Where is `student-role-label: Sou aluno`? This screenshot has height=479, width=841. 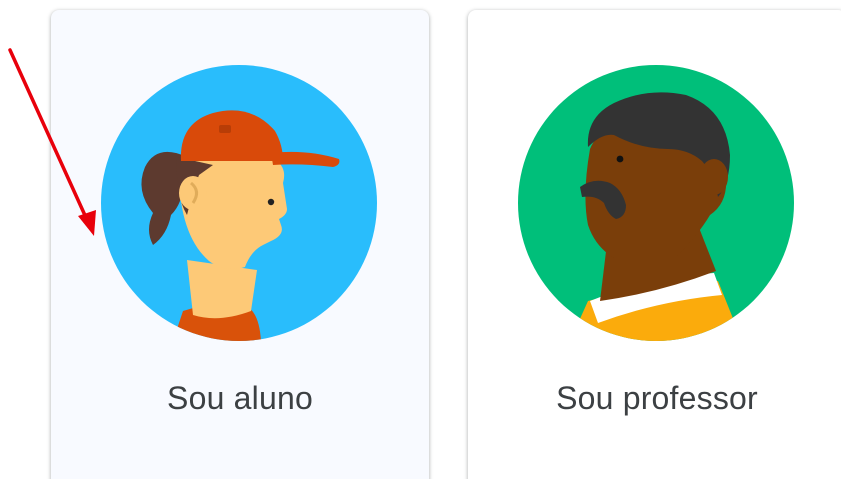 student-role-label: Sou aluno is located at coordinates (240, 398).